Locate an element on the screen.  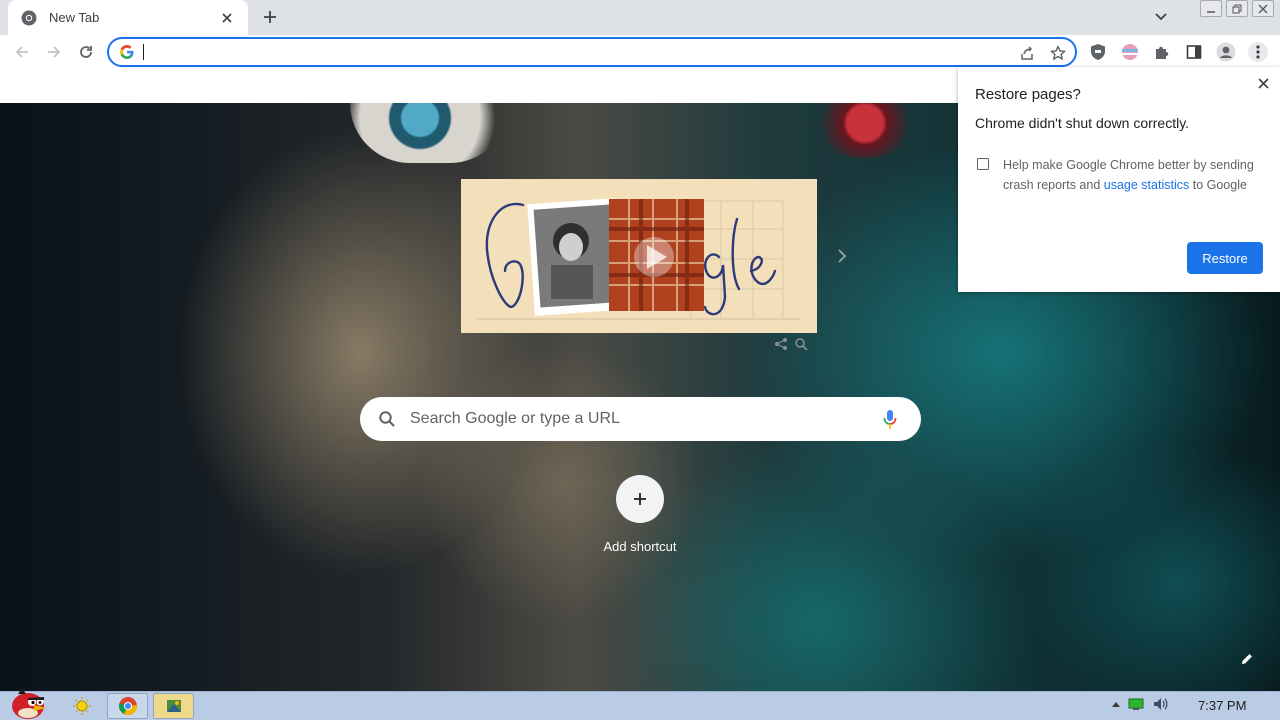
tray-expand-icon is located at coordinates (1116, 704).